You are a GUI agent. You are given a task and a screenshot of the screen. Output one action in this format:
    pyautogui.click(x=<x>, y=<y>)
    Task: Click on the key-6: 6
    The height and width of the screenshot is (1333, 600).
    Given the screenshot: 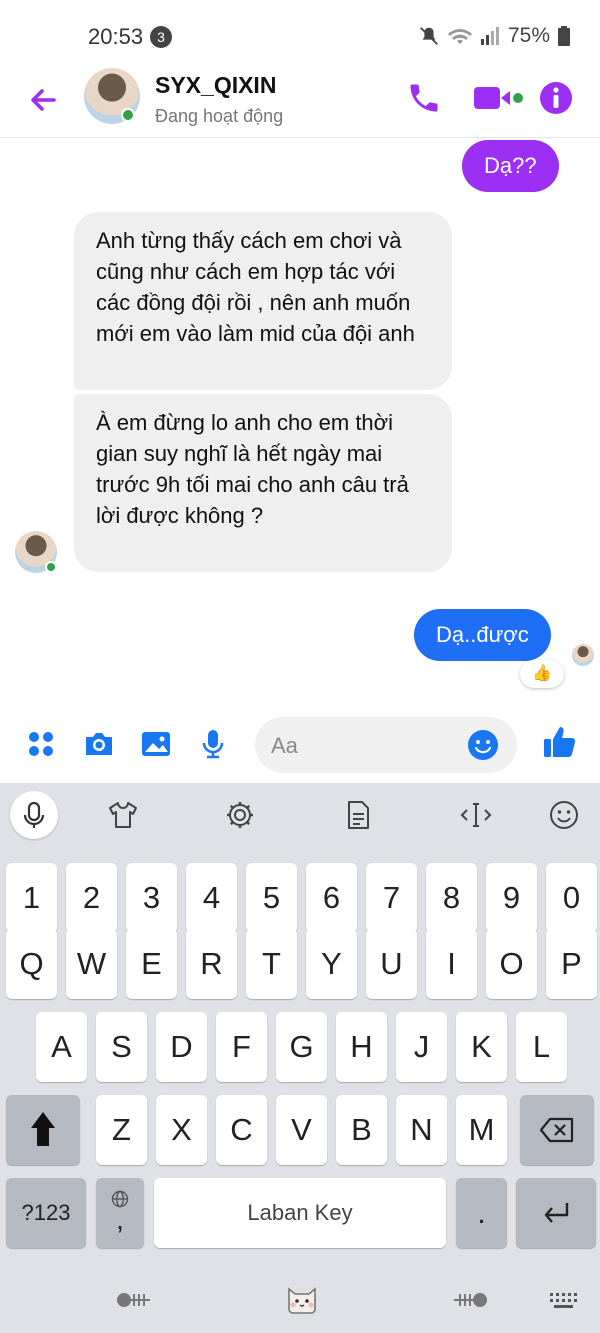 What is the action you would take?
    pyautogui.click(x=331, y=898)
    